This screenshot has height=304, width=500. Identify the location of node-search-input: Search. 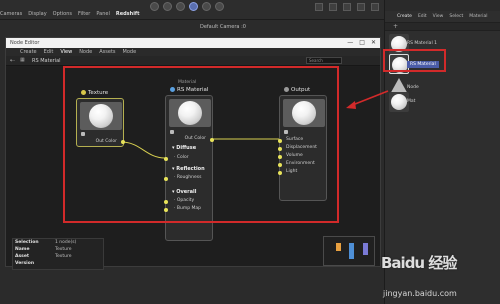
(324, 60).